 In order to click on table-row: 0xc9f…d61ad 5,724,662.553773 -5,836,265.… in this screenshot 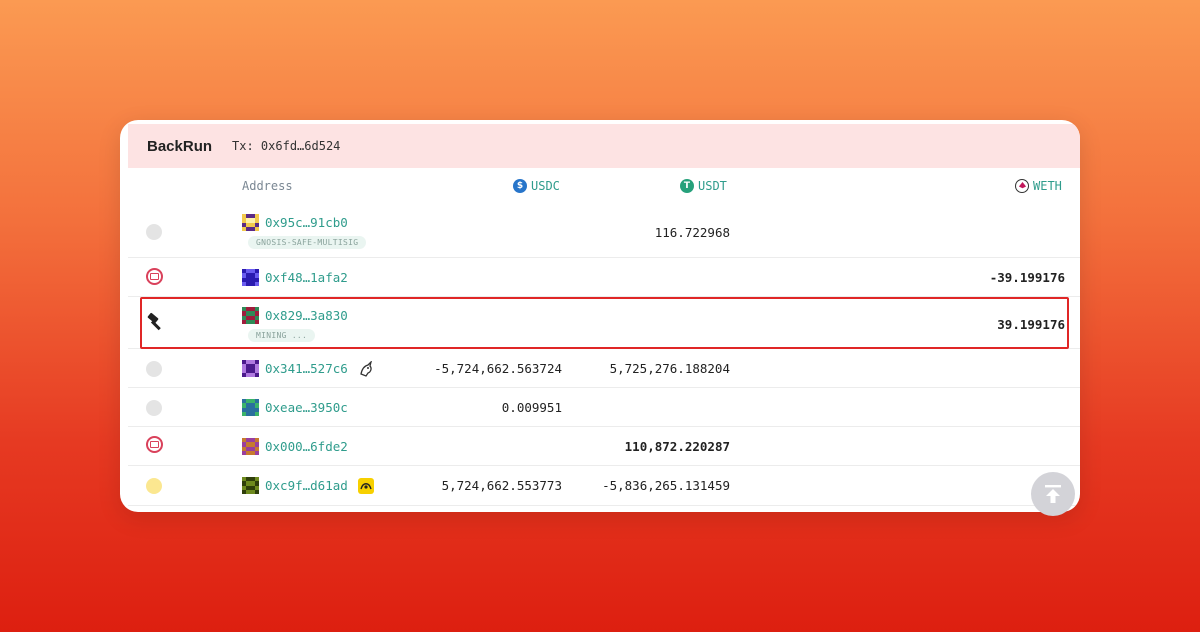, I will do `click(604, 486)`.